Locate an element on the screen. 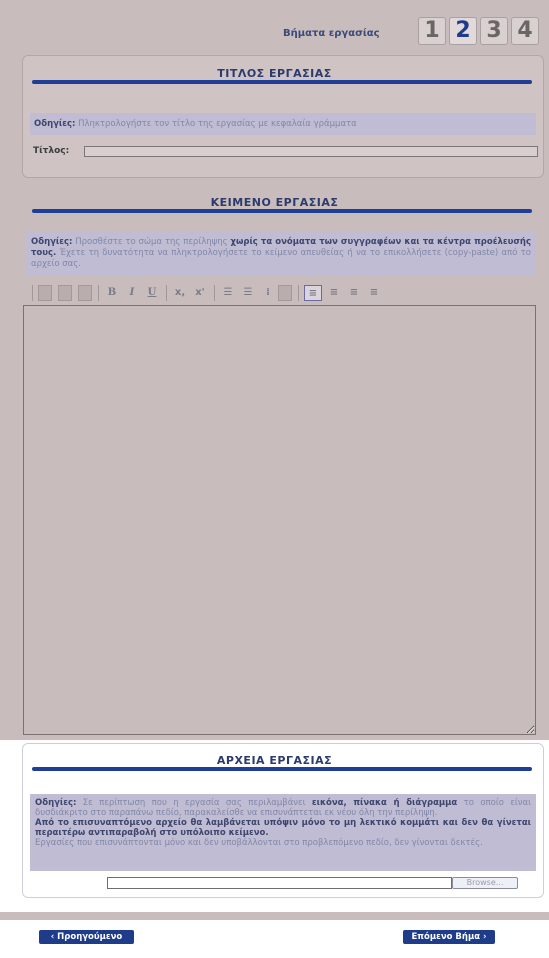 Image resolution: width=549 pixels, height=958 pixels. align-right-icon: ≡ is located at coordinates (354, 293).